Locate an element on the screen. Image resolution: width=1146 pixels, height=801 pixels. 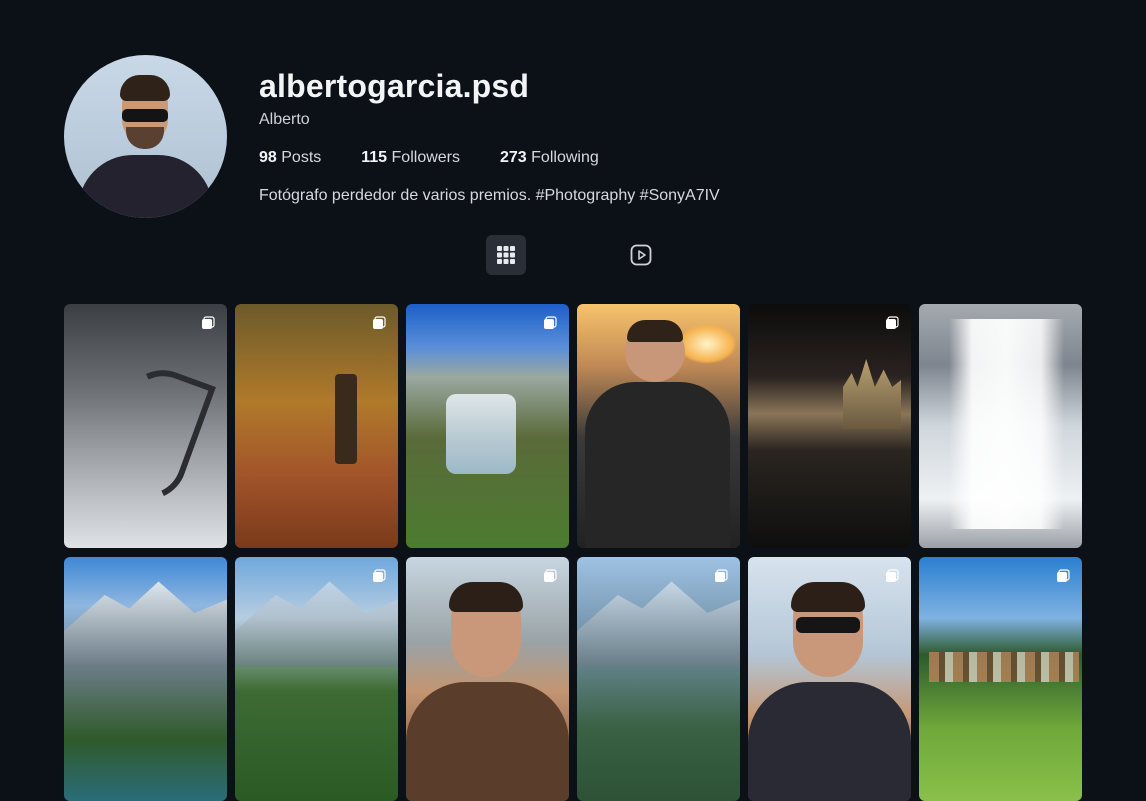
avatar-shirt is located at coordinates (145, 186).